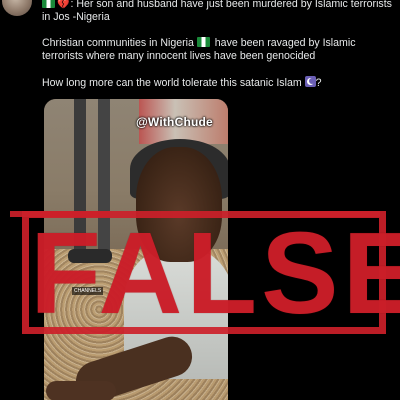 The image size is (400, 400). What do you see at coordinates (63, 5) in the screenshot?
I see `broken-heart-icon: 💔` at bounding box center [63, 5].